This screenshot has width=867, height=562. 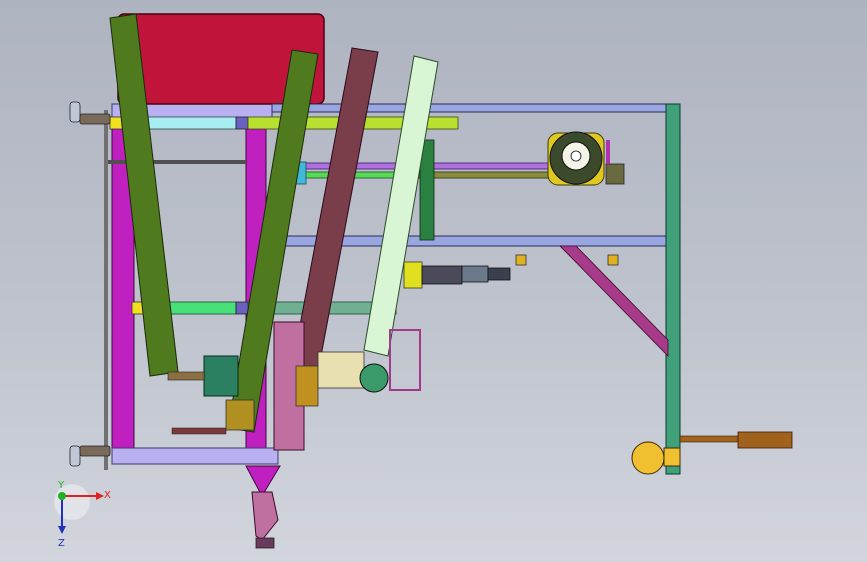 What do you see at coordinates (712, 453) in the screenshot?
I see `bulb-shaft` at bounding box center [712, 453].